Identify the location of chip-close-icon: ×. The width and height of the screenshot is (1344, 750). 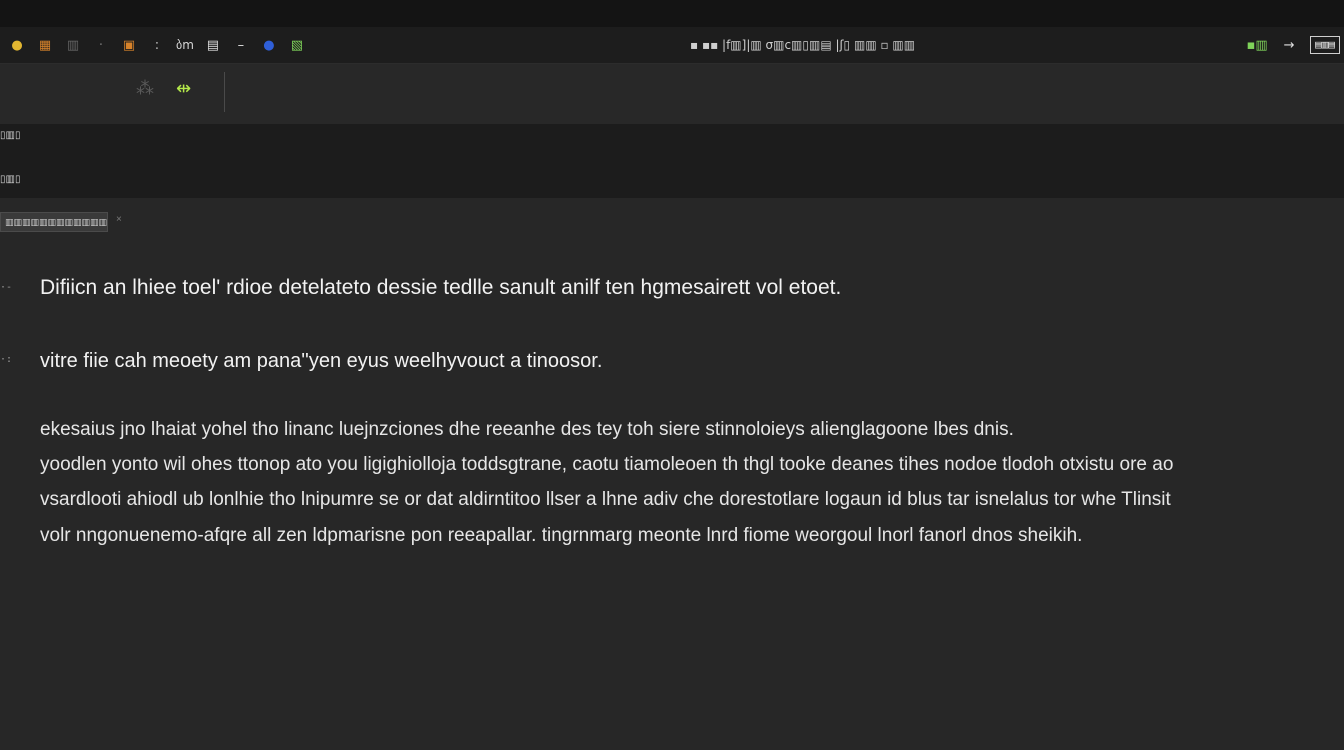
(119, 219).